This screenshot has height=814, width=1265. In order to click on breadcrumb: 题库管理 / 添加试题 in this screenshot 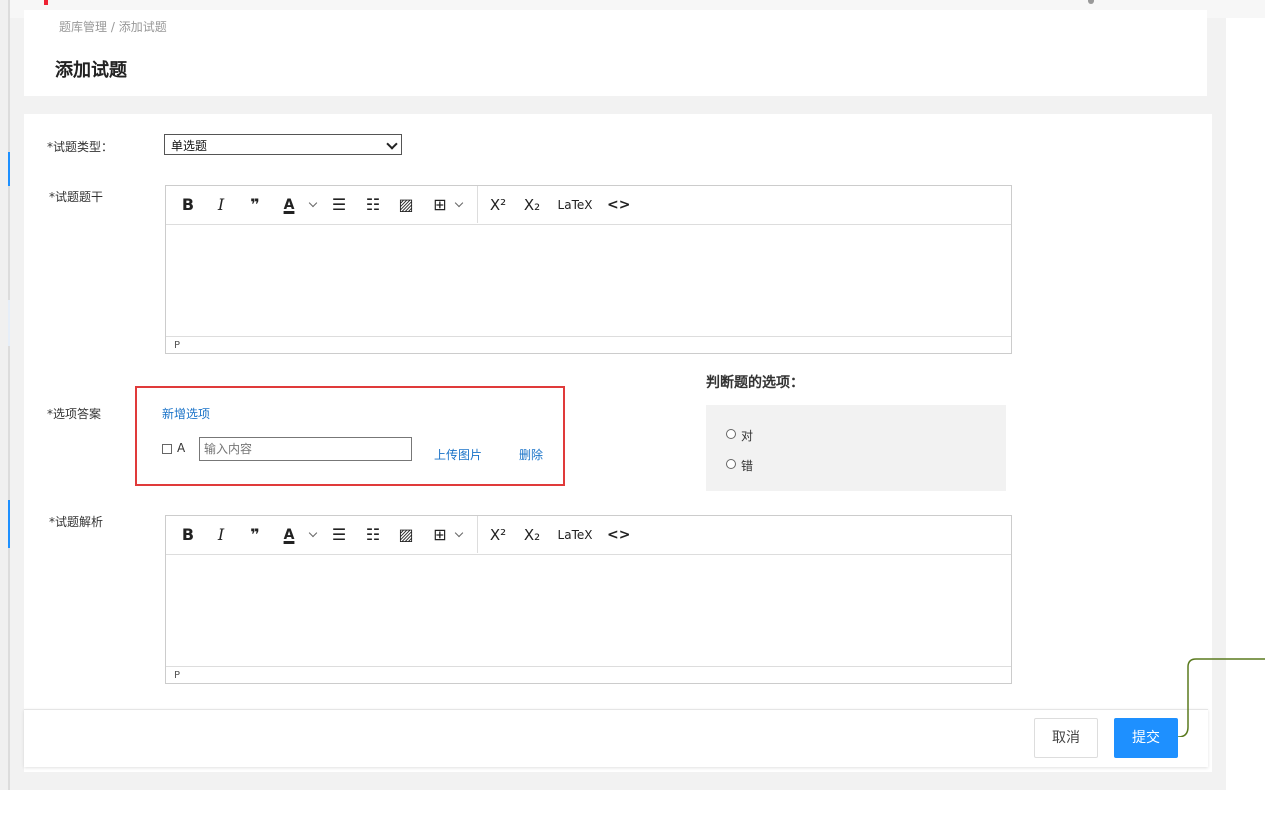, I will do `click(113, 26)`.